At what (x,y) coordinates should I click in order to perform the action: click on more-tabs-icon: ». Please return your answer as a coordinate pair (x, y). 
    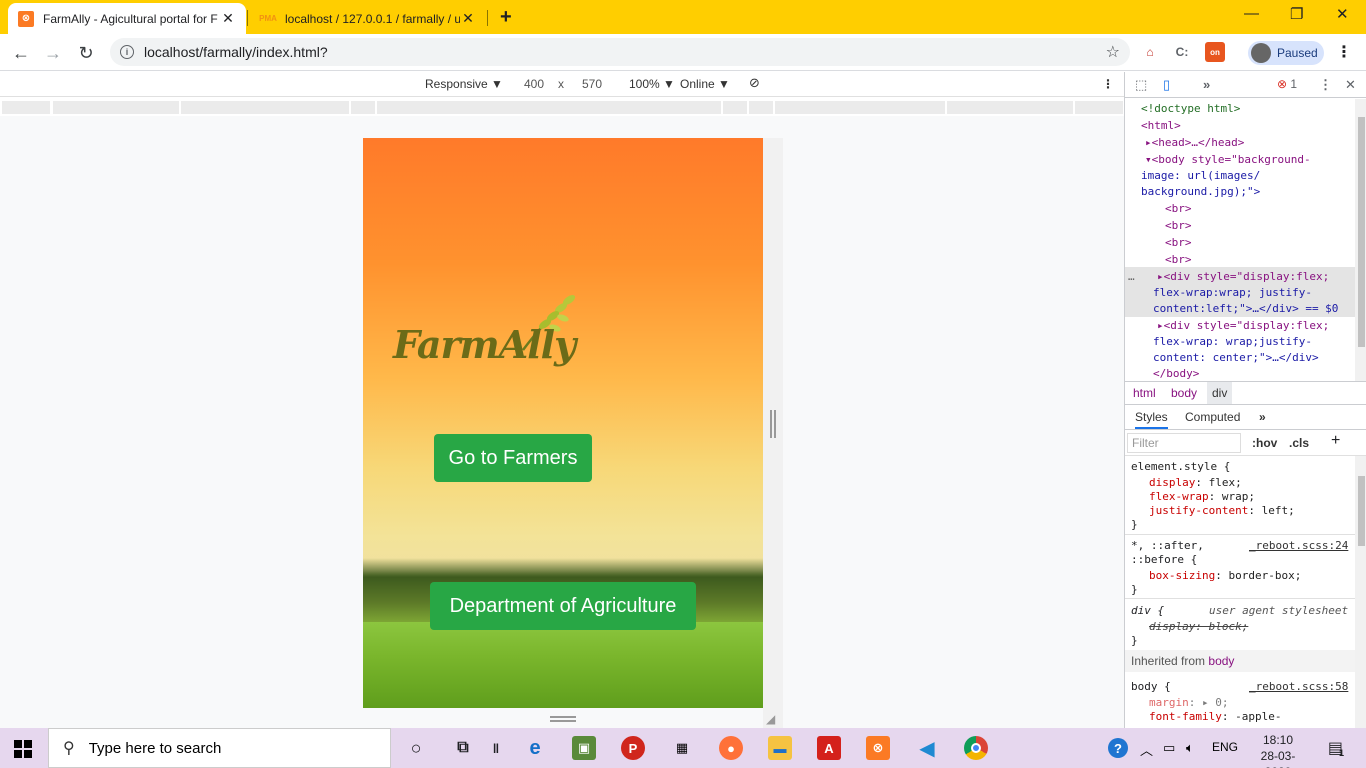
    Looking at the image, I should click on (1262, 417).